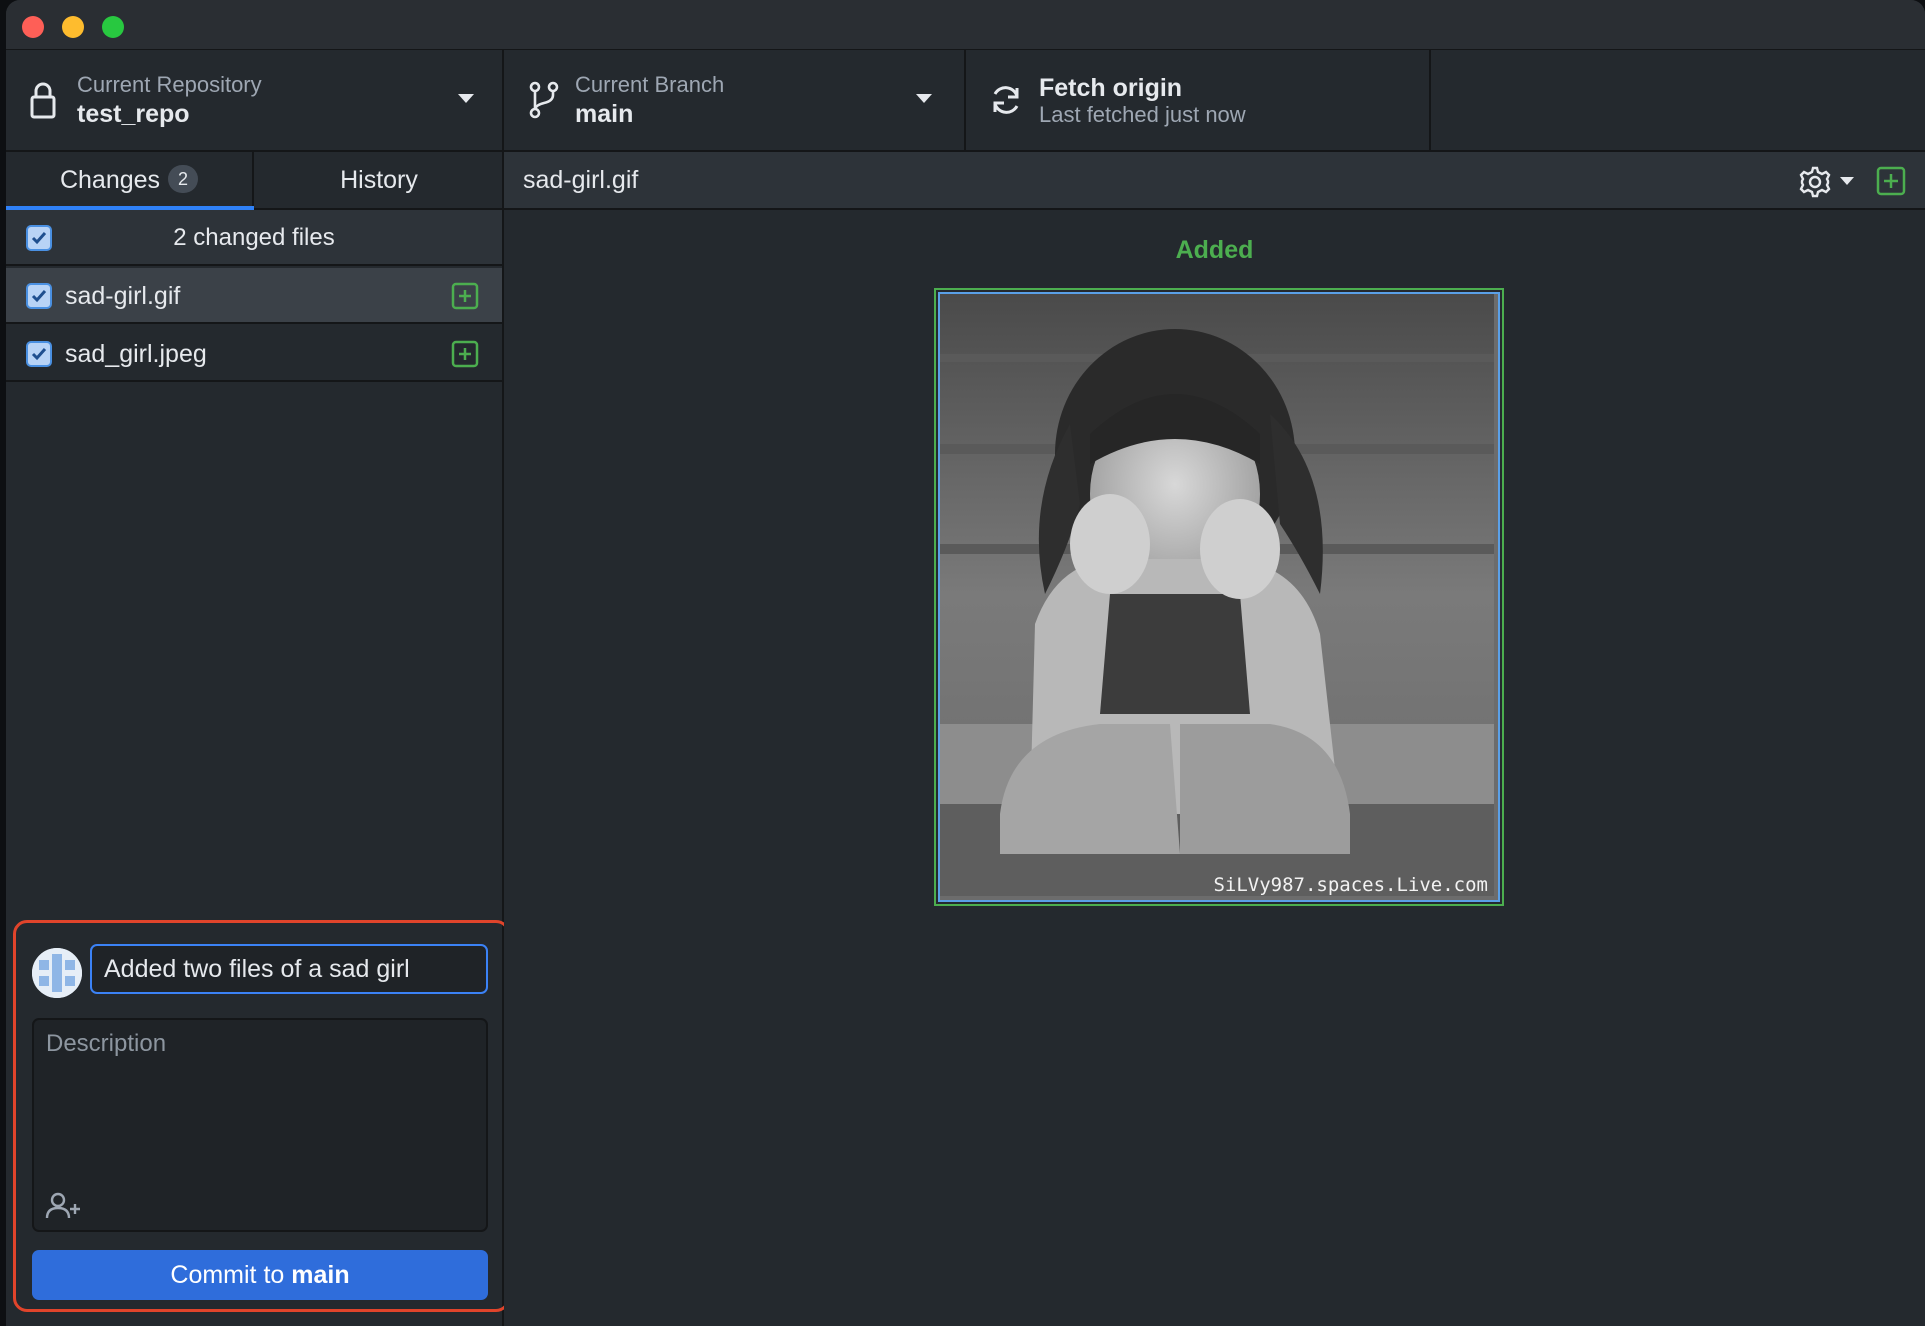 The height and width of the screenshot is (1326, 1925). Describe the element at coordinates (64, 1206) in the screenshot. I see `add-coauthor-icon` at that location.